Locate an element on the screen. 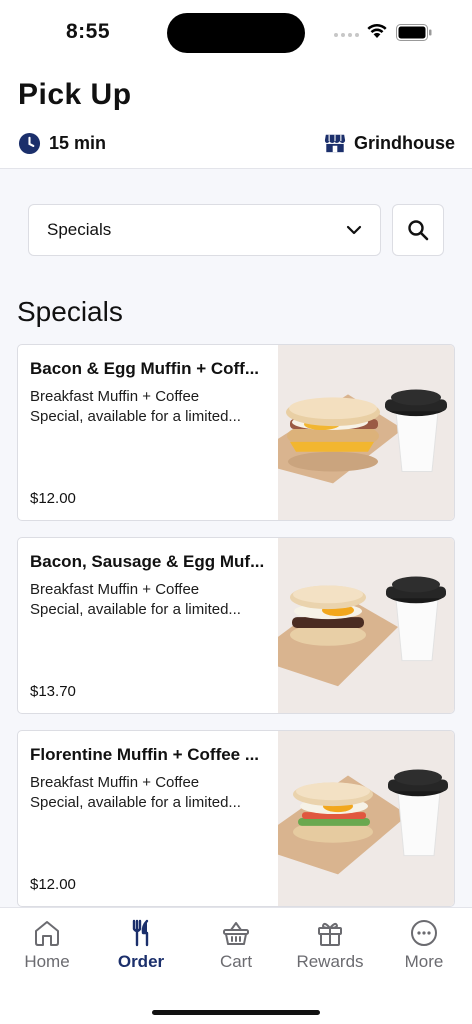 Image resolution: width=472 pixels, height=1024 pixels. page-title: Pick Up is located at coordinates (75, 94).